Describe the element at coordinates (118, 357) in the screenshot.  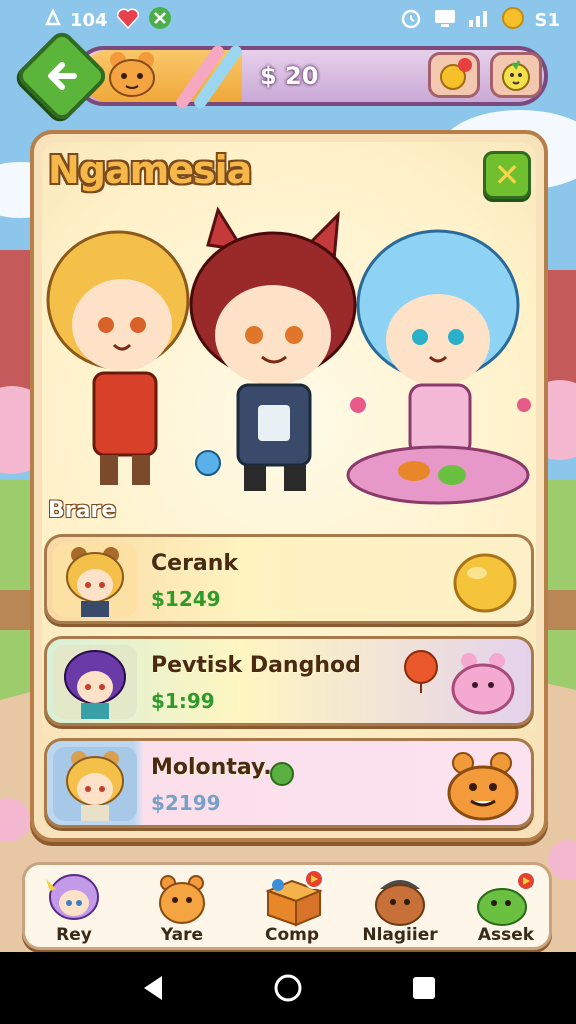
I see `blonde-character` at that location.